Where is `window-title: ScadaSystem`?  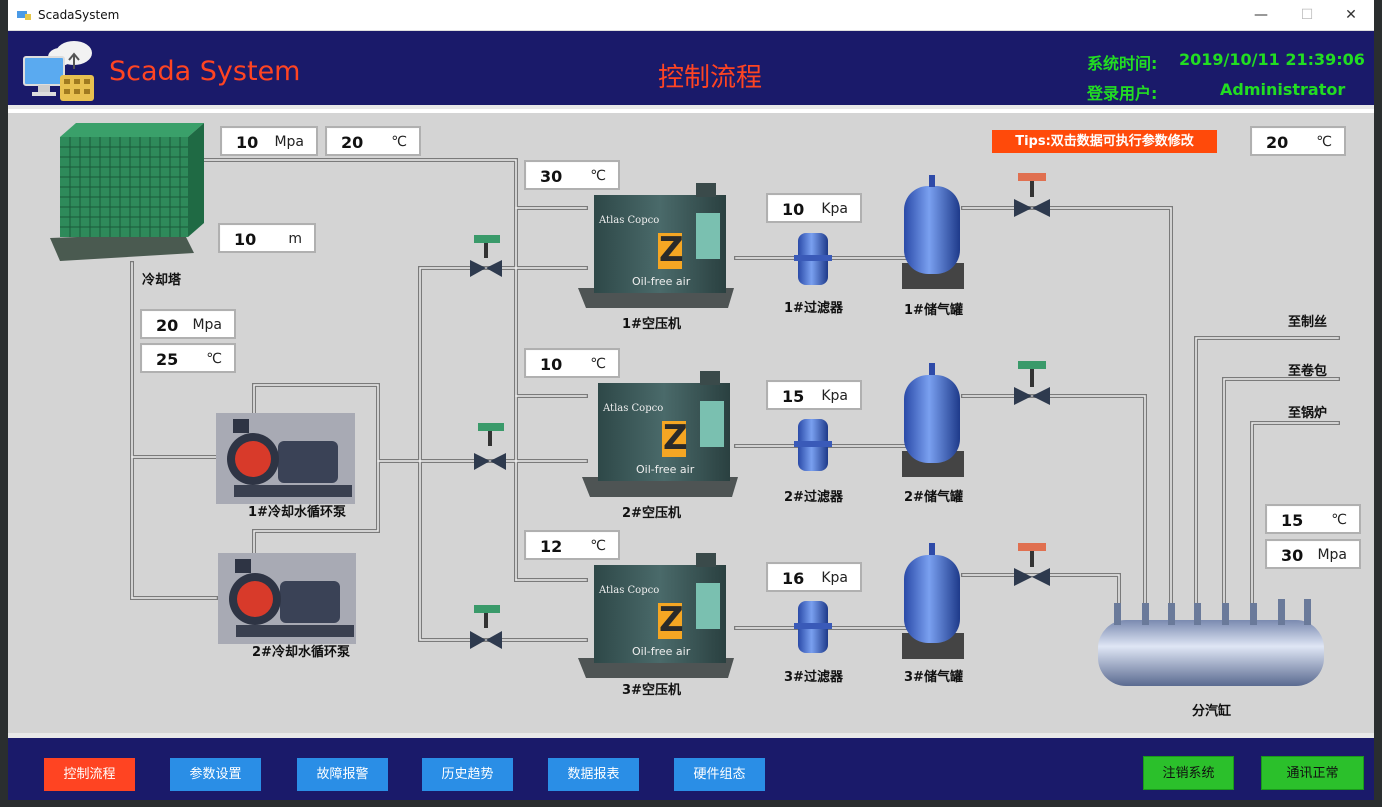 window-title: ScadaSystem is located at coordinates (79, 15).